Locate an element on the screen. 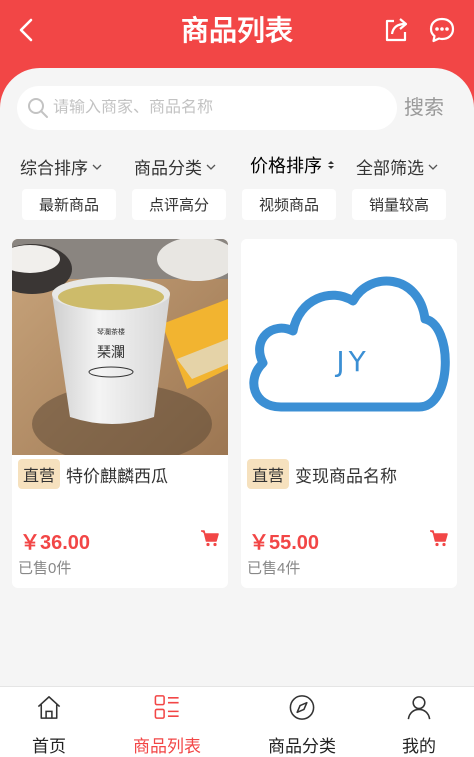  product-name: 特价麒麟西瓜 is located at coordinates (117, 476).